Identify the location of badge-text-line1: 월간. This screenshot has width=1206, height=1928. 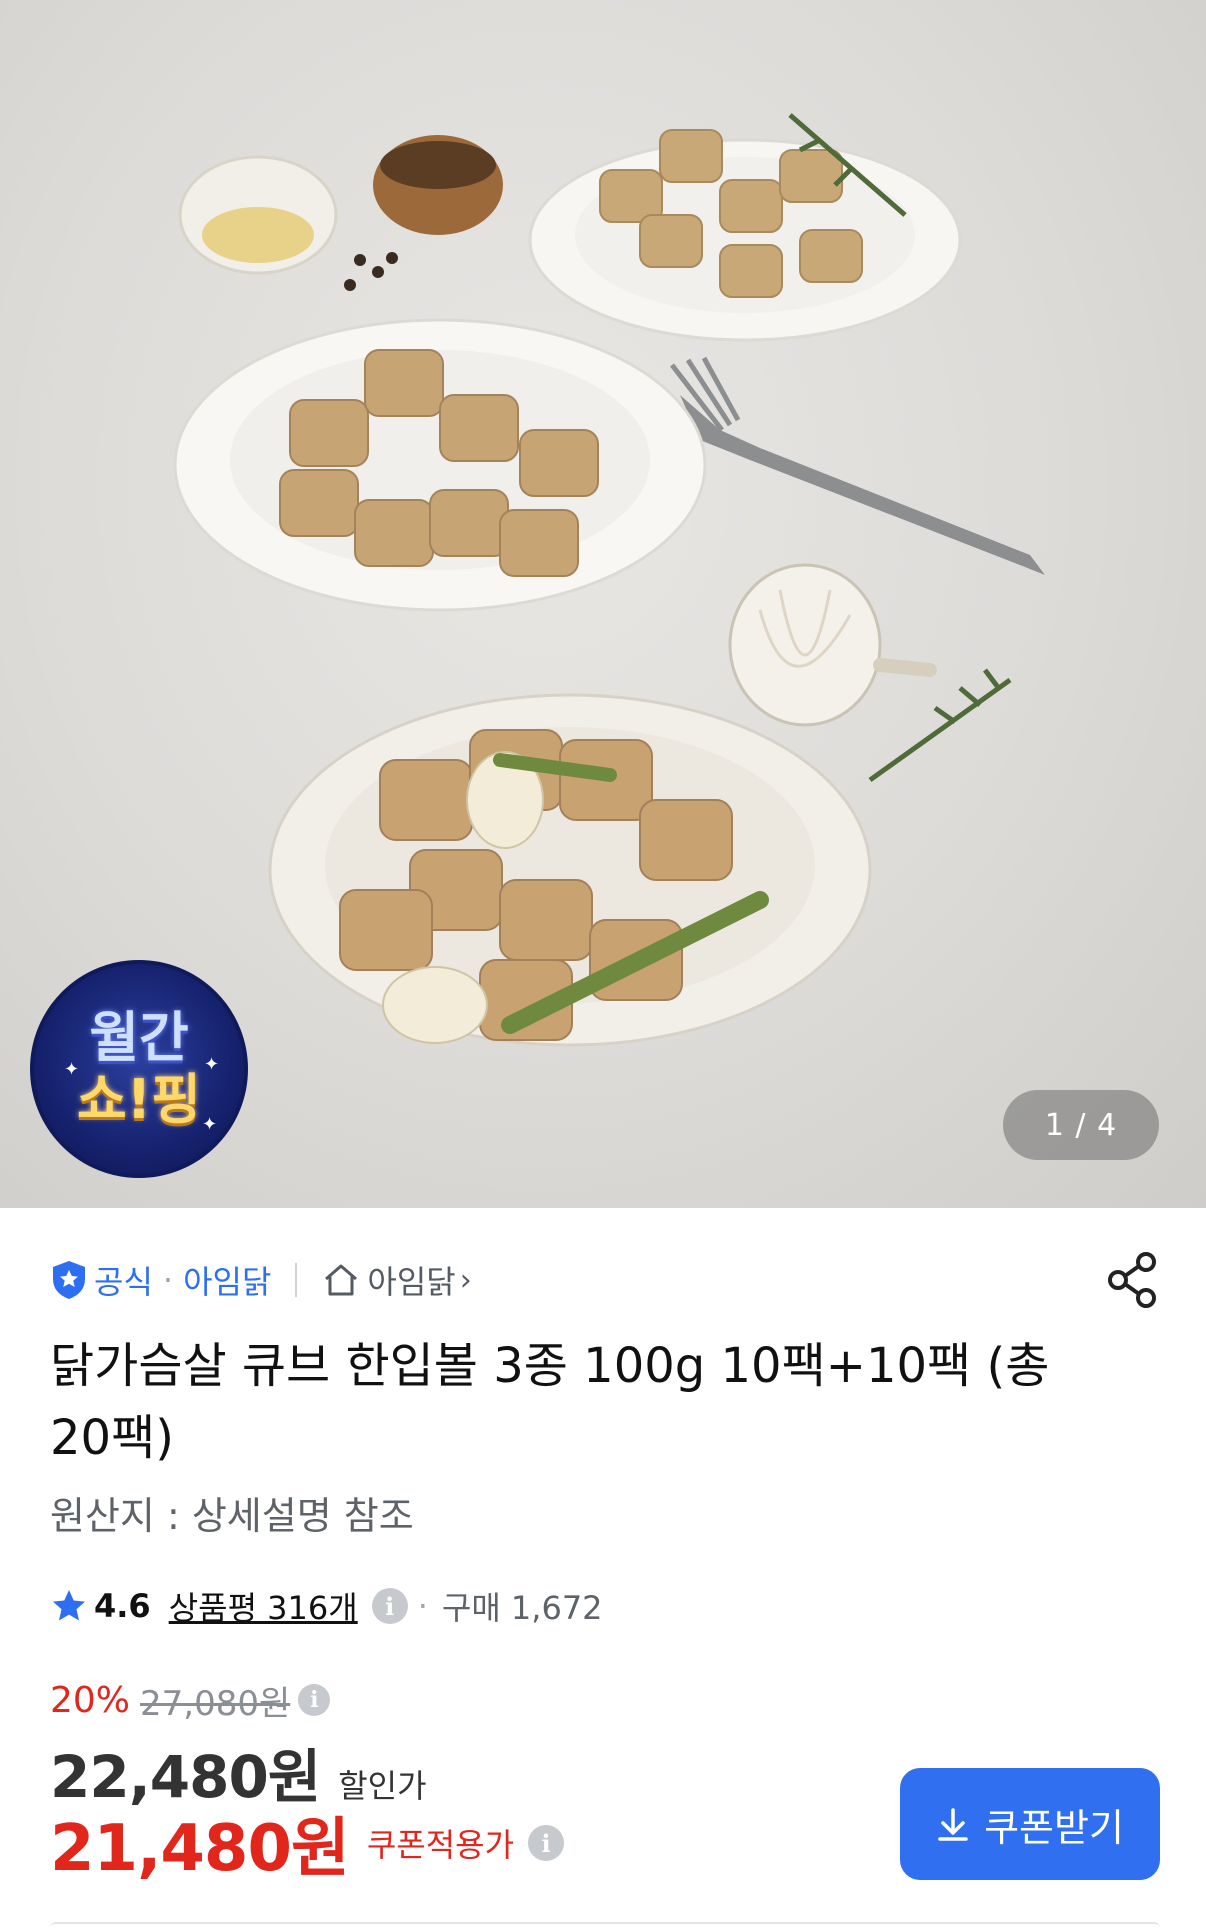
(139, 1037).